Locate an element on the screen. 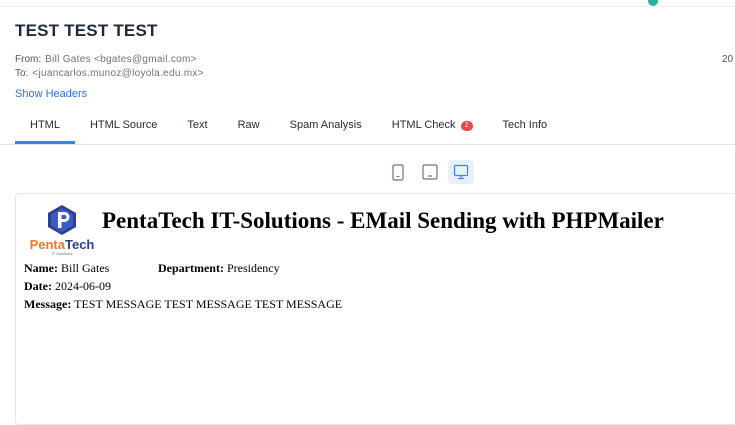 The image size is (735, 425). tab-tech-info: Tech Info is located at coordinates (525, 126).